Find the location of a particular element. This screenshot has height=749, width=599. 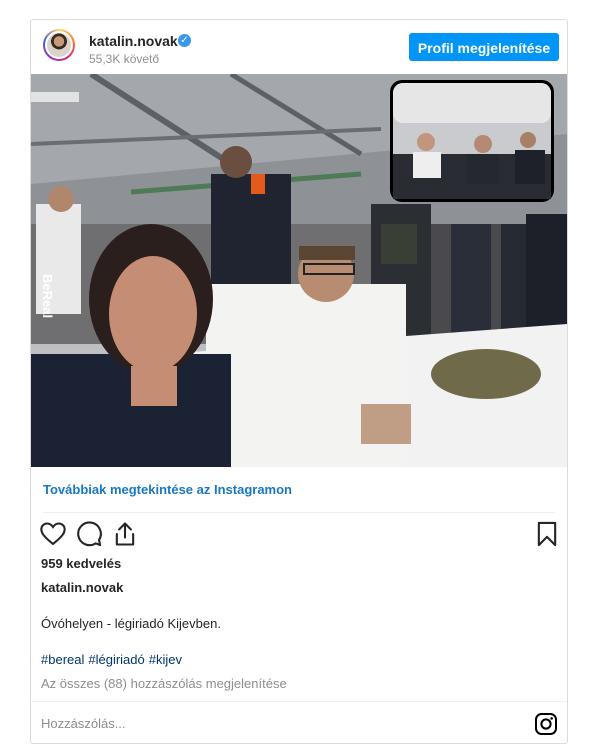

view-all-comments-link: Az összes (88) hozzászólás megjelenítése is located at coordinates (164, 683).